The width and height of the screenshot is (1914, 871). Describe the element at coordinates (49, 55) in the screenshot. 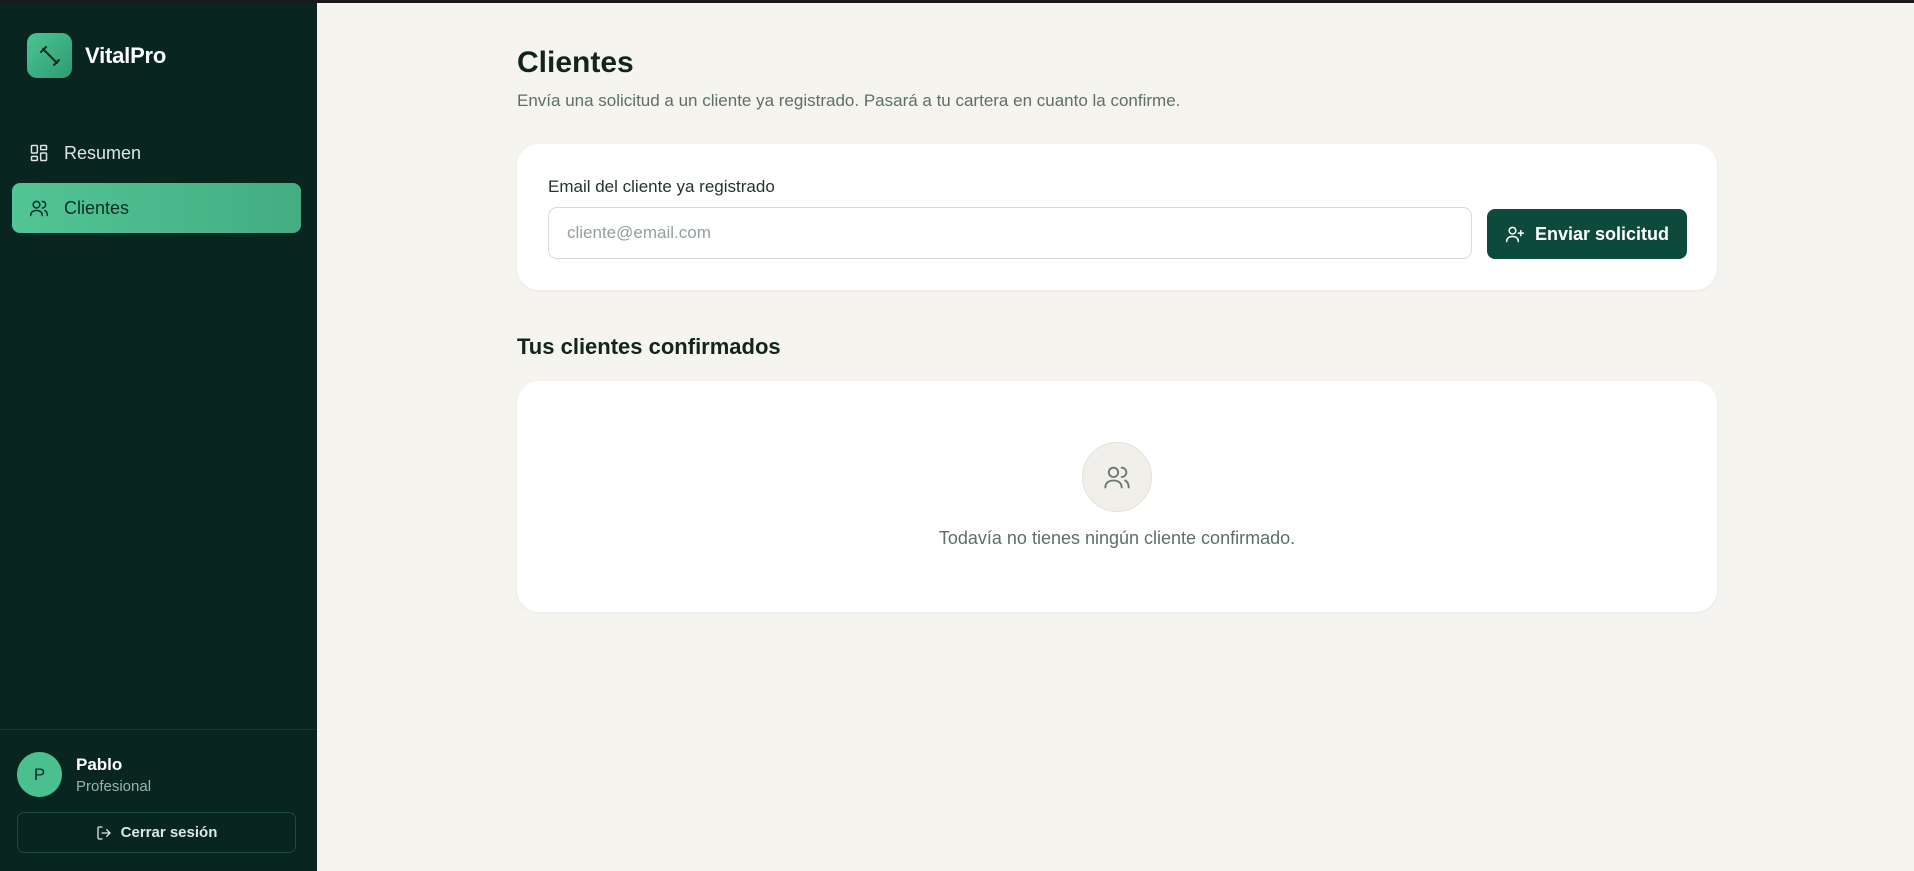

I see `logo-icon` at that location.